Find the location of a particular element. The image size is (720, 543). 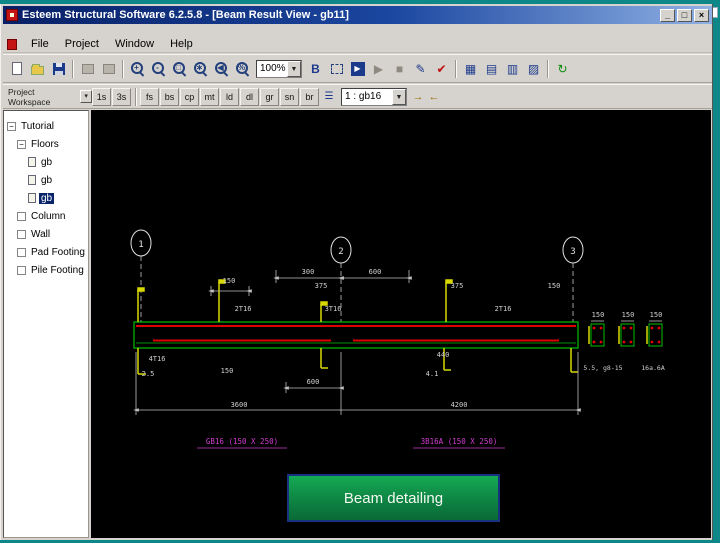

result-table-icon: ▦ is located at coordinates (470, 68).